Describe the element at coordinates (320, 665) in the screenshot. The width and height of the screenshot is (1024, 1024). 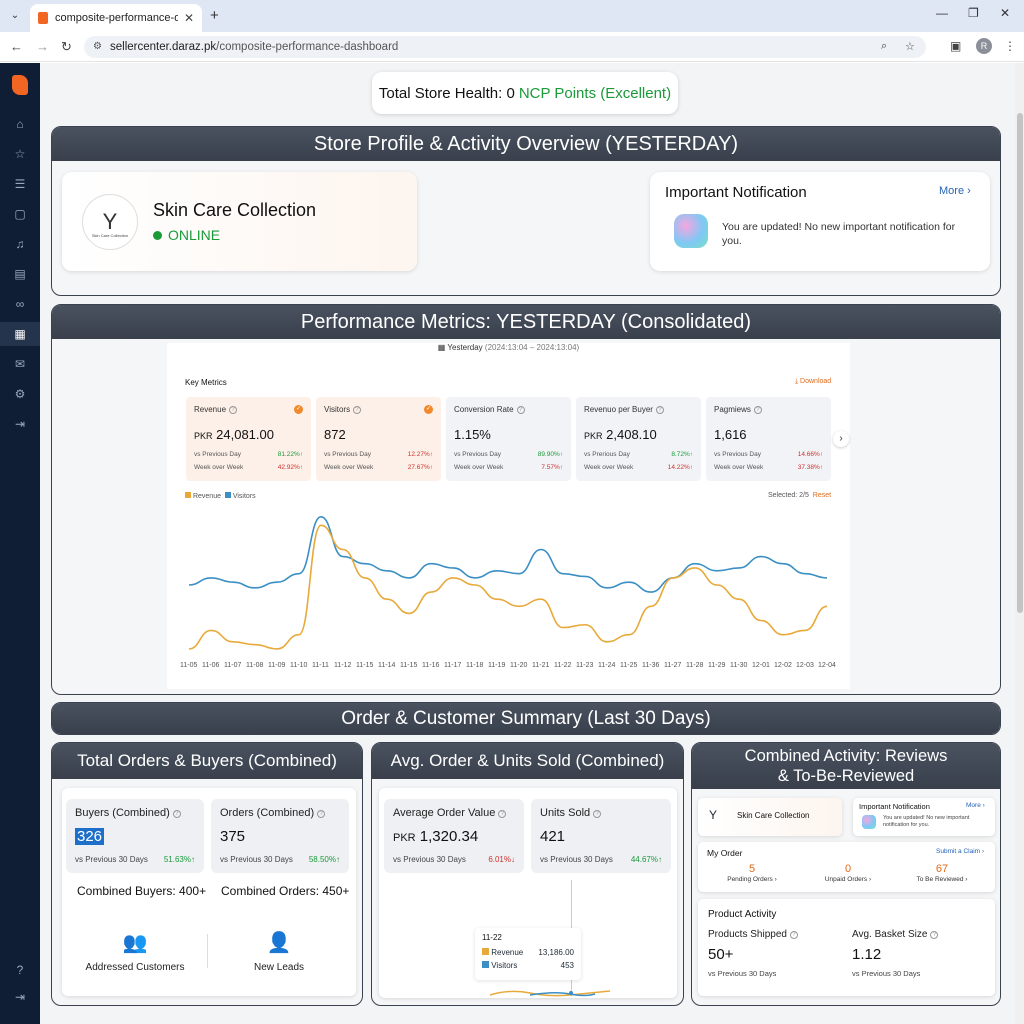
I see `x-tick-label: 11-11` at that location.